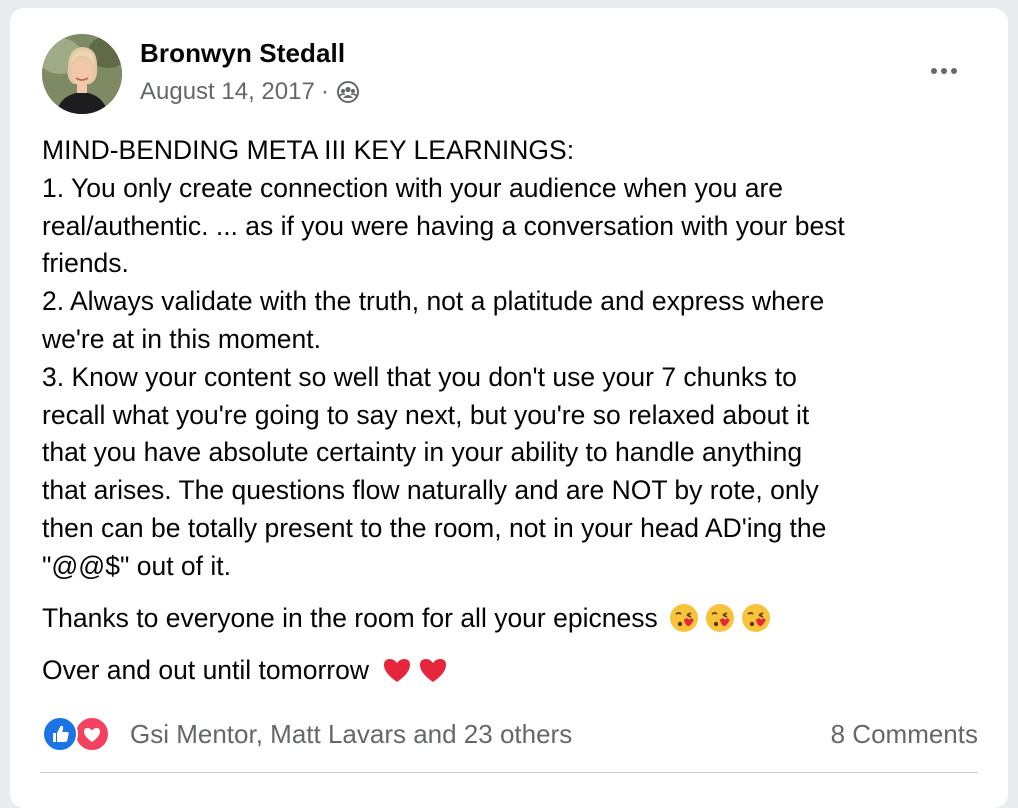 The width and height of the screenshot is (1018, 808). What do you see at coordinates (205, 669) in the screenshot?
I see `signoff-text: Over and out until tomorrow` at bounding box center [205, 669].